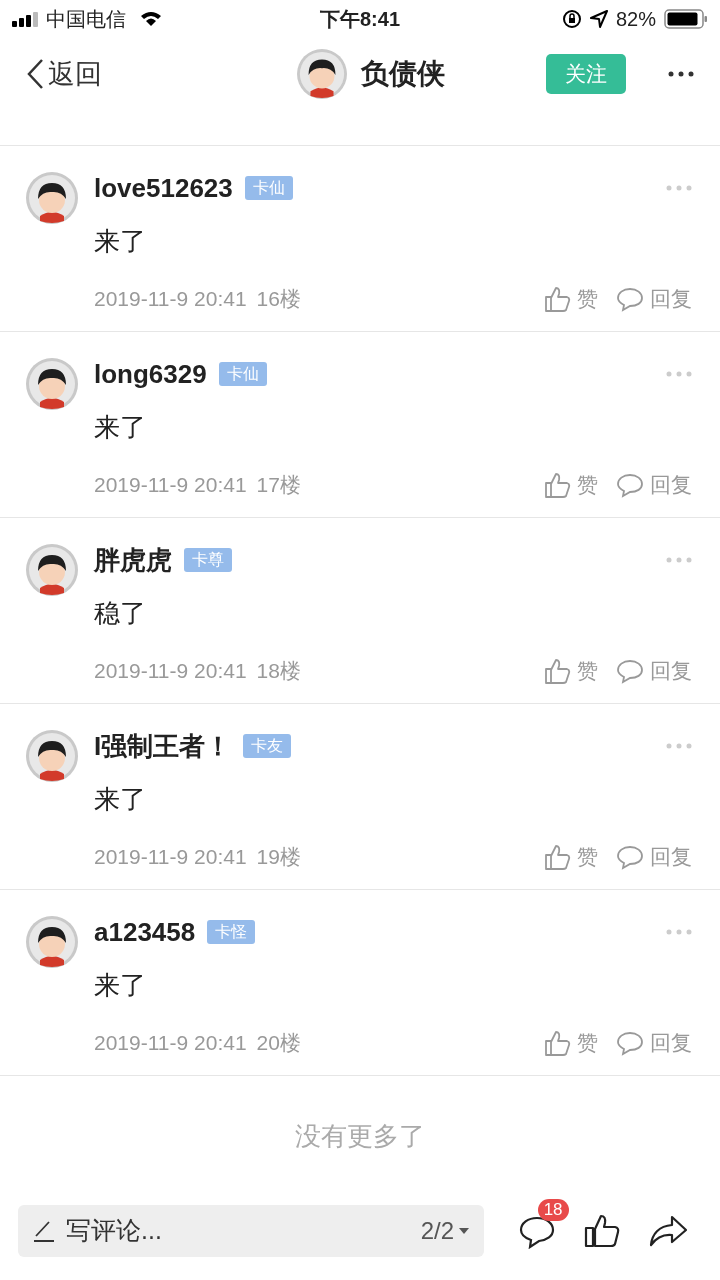  What do you see at coordinates (686, 19) in the screenshot?
I see `battery-icon` at bounding box center [686, 19].